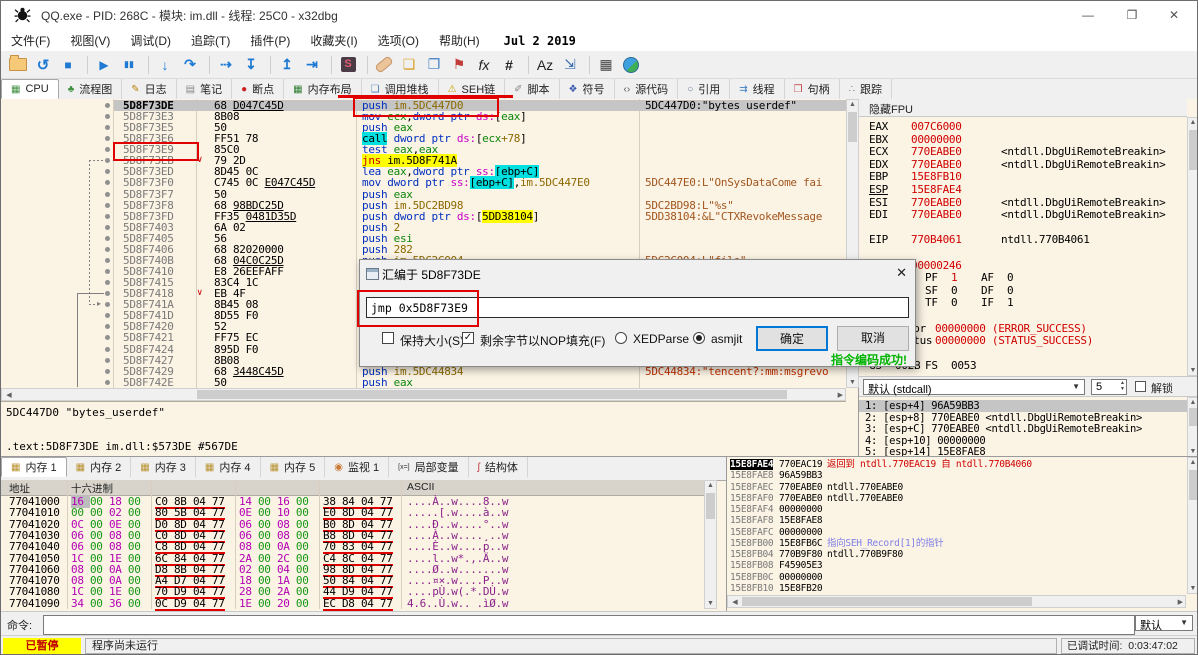 The width and height of the screenshot is (1198, 655). What do you see at coordinates (1192, 525) in the screenshot?
I see `stack-vscrollbar: ▲ ▼` at bounding box center [1192, 525].